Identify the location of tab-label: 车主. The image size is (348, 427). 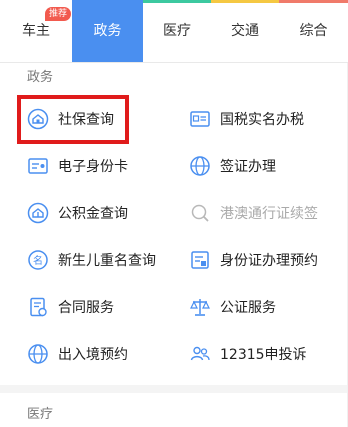
(36, 31).